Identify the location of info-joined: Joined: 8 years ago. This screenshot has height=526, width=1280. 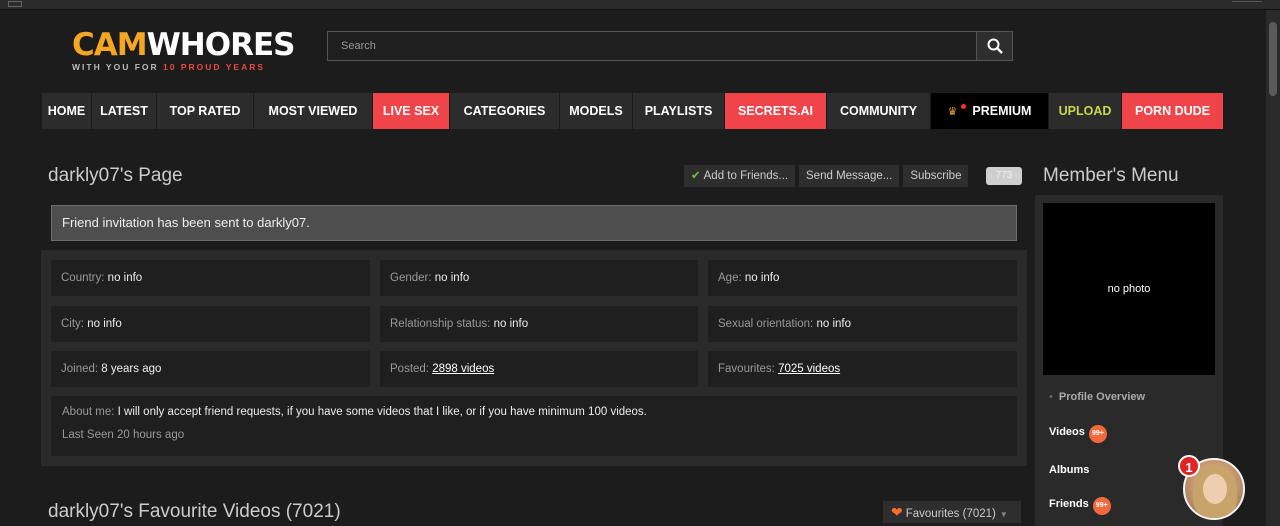
(210, 369).